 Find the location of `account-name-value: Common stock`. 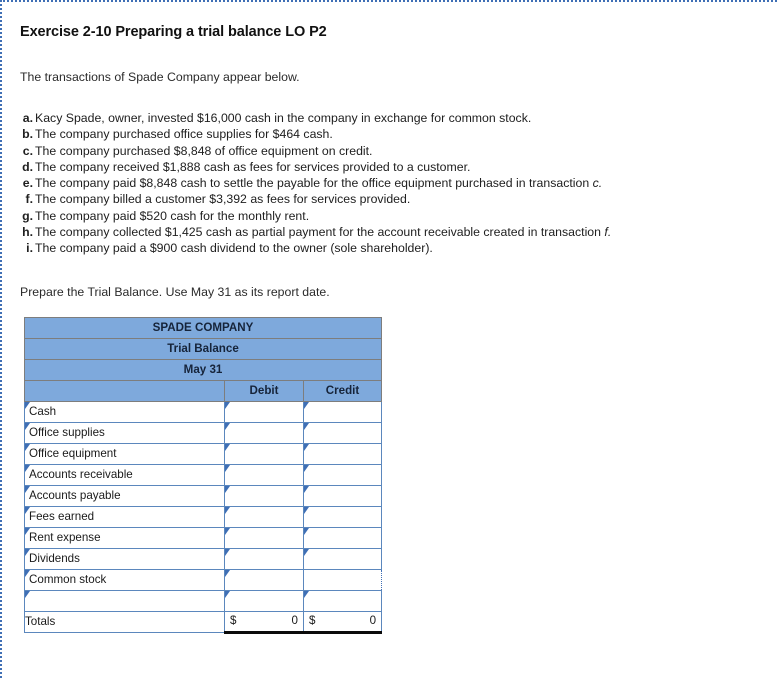

account-name-value: Common stock is located at coordinates (68, 580).